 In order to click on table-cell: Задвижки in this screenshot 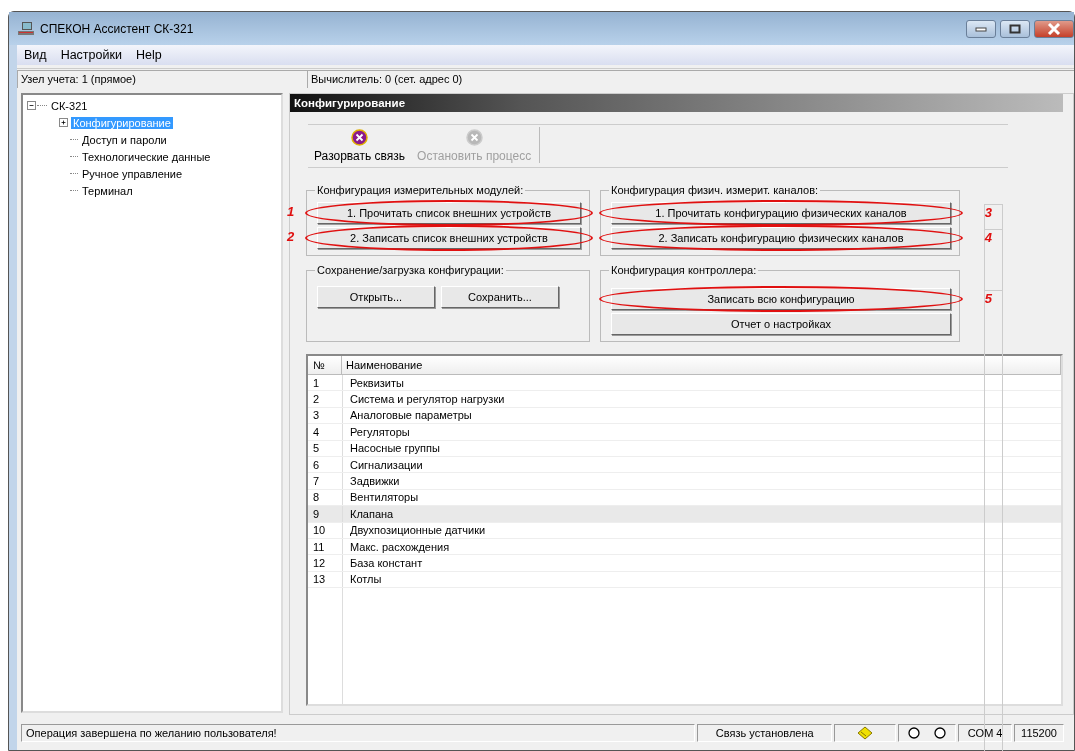, I will do `click(371, 481)`.